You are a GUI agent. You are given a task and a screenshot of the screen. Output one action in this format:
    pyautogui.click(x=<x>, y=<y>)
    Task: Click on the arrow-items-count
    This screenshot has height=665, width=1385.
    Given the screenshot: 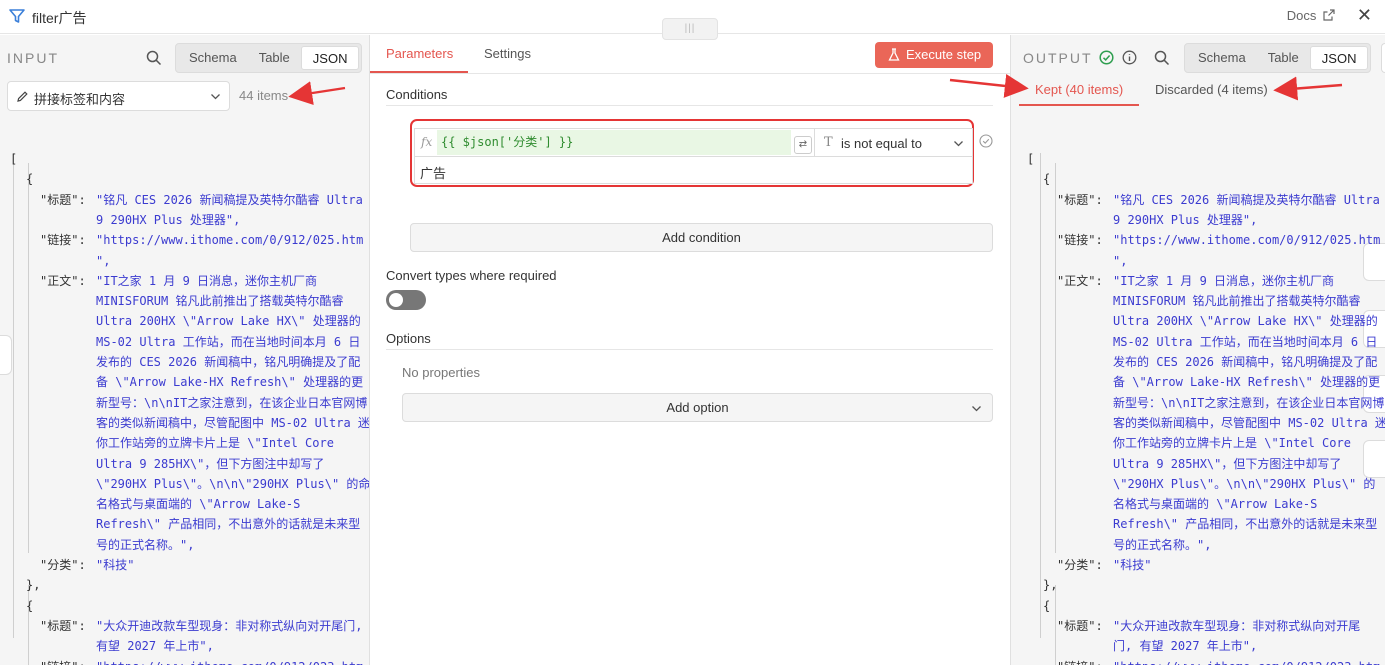 What is the action you would take?
    pyautogui.click(x=317, y=93)
    